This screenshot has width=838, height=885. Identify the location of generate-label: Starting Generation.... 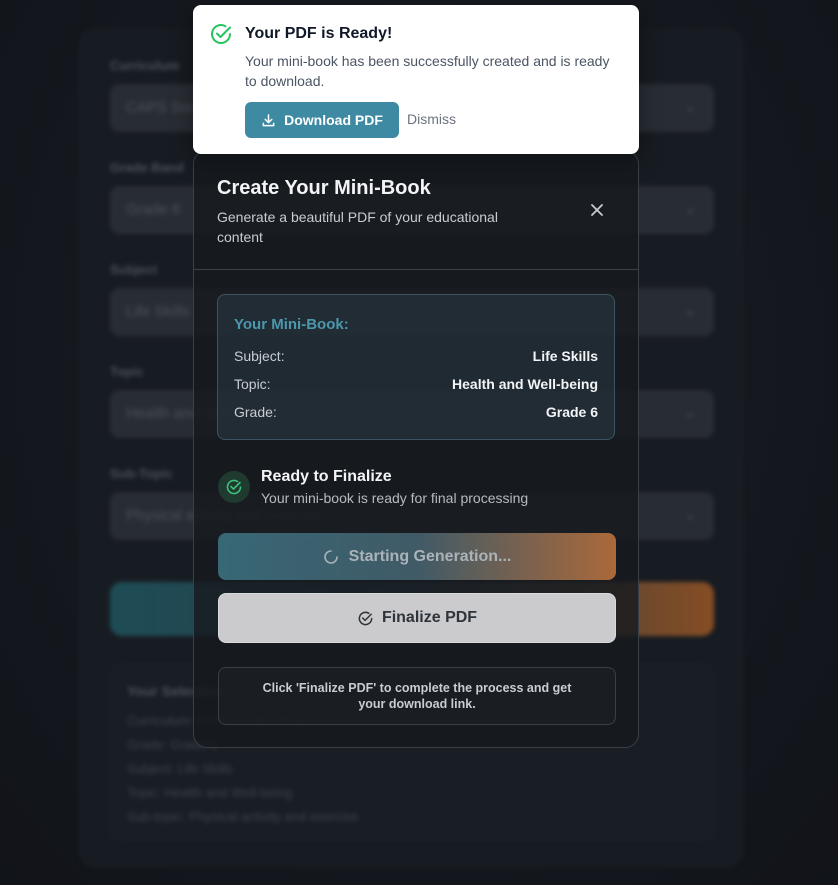
(430, 556).